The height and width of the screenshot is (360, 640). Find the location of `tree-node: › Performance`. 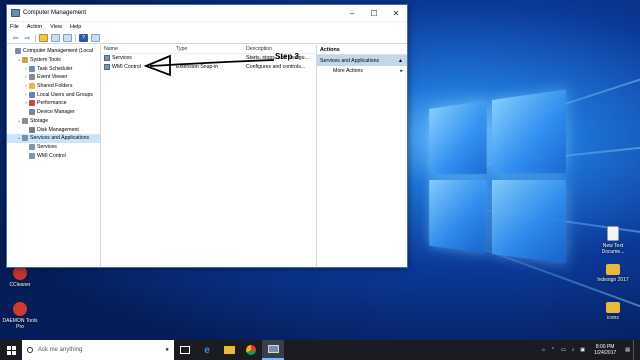

tree-node: › Performance is located at coordinates (53, 103).